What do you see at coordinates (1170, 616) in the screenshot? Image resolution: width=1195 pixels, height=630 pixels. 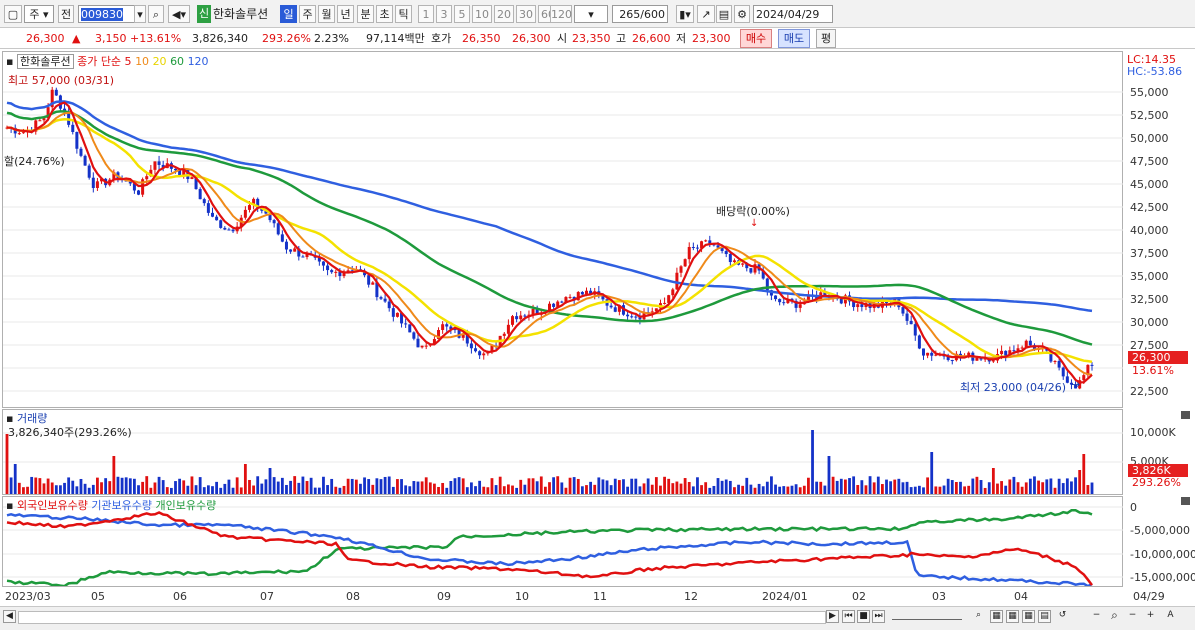 I see `font-size-icon: A` at bounding box center [1170, 616].